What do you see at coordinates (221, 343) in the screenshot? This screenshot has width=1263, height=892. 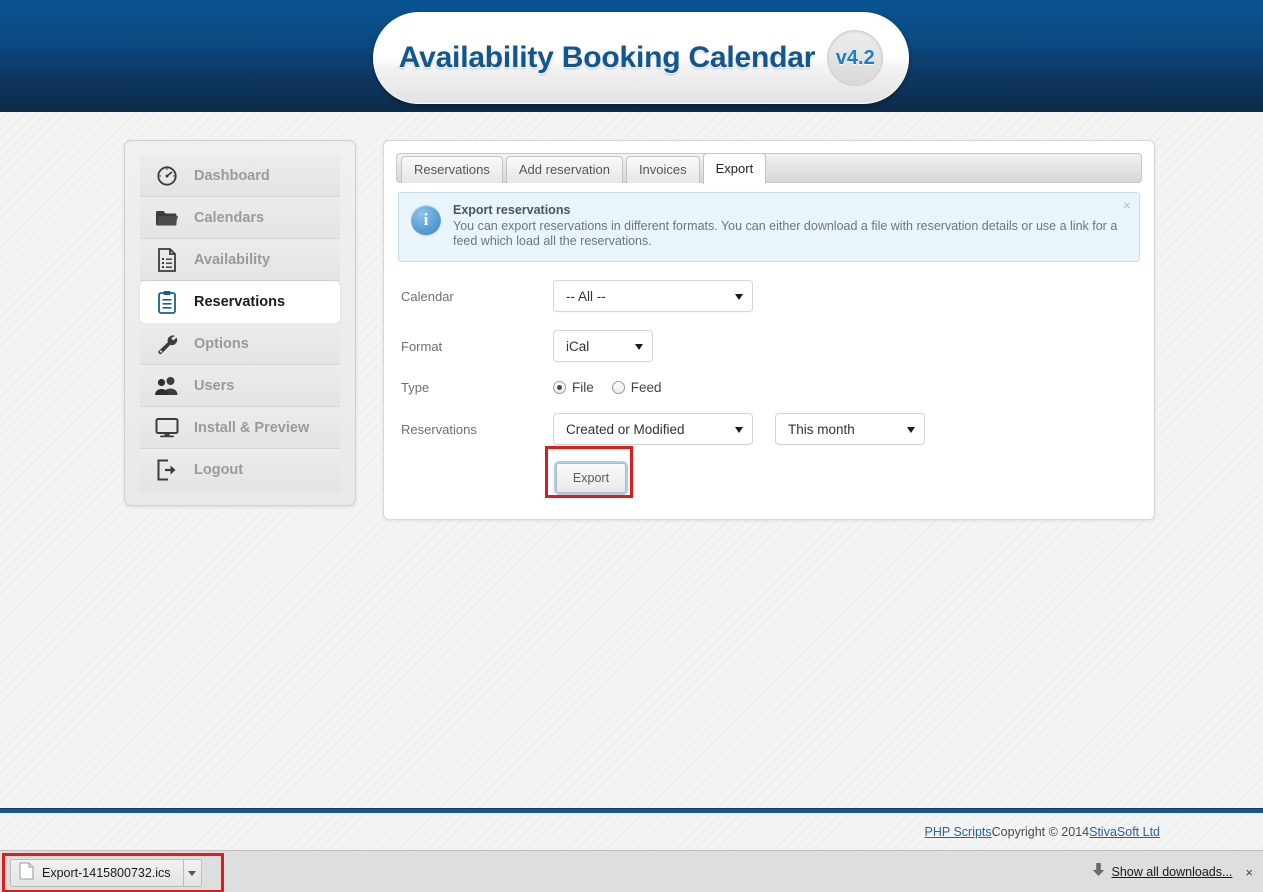 I see `sidebar-item-label: Options` at bounding box center [221, 343].